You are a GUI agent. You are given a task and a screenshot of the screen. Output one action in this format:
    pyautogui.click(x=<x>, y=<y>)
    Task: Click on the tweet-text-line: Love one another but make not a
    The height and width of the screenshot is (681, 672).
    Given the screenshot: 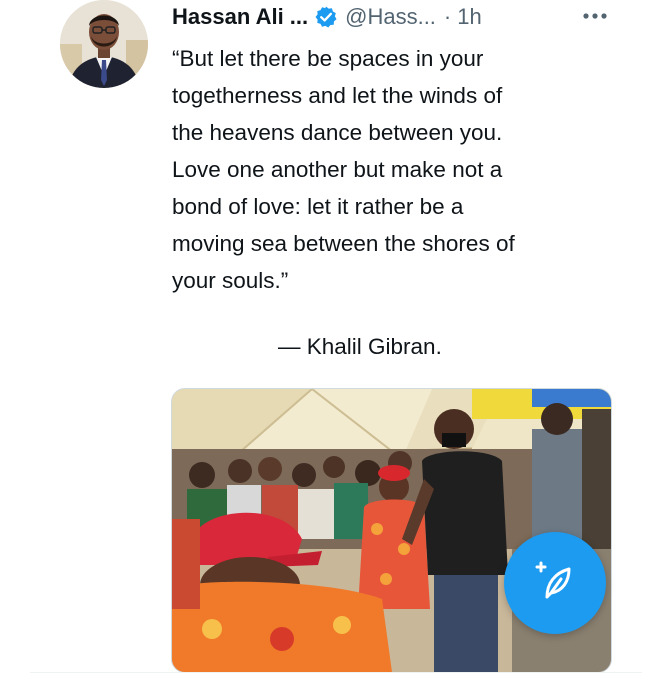 What is the action you would take?
    pyautogui.click(x=337, y=169)
    